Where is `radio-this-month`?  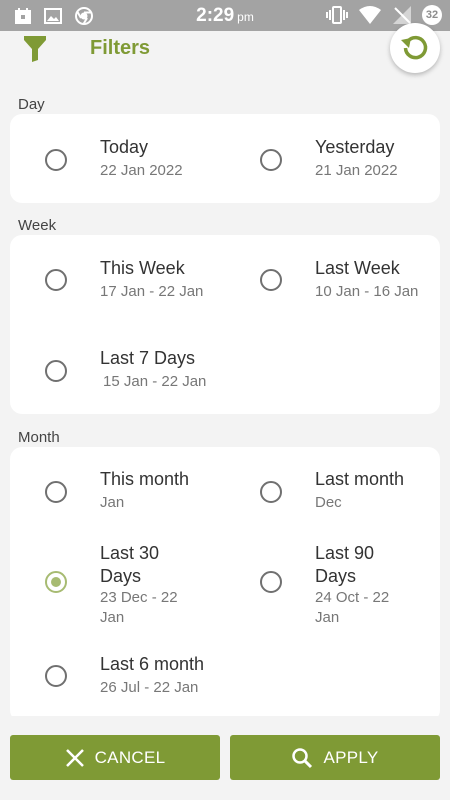
radio-this-month is located at coordinates (56, 492).